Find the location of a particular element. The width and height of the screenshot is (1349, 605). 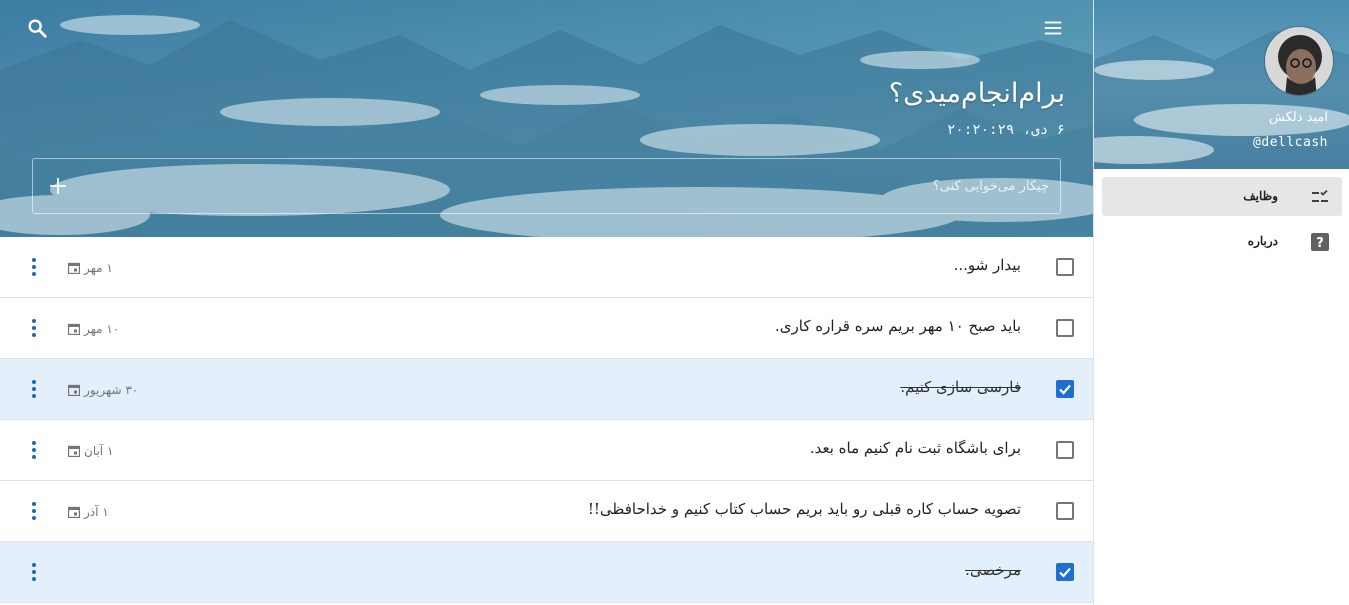

task-row: ۱ آبان برای باشگاه ثبت نام کنیم ماه بعد. is located at coordinates (546, 450).